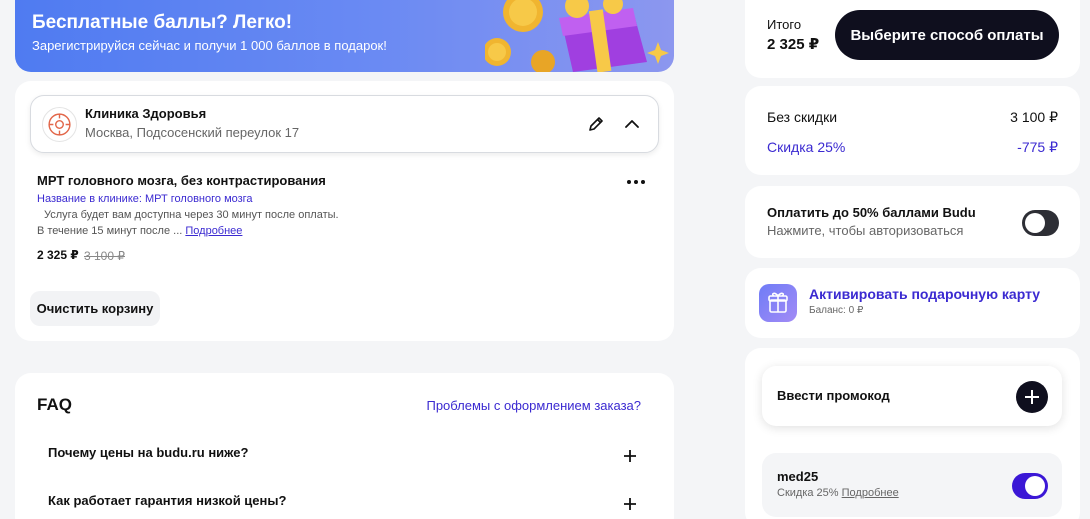 The width and height of the screenshot is (1090, 519). Describe the element at coordinates (632, 124) in the screenshot. I see `chevron-up-icon` at that location.